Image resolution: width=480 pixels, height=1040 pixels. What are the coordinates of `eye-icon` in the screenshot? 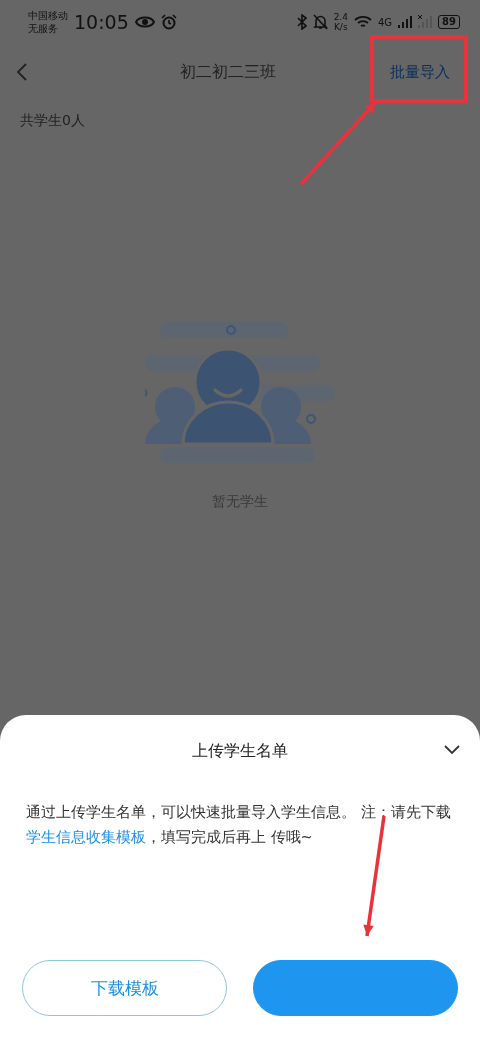 It's located at (144, 22).